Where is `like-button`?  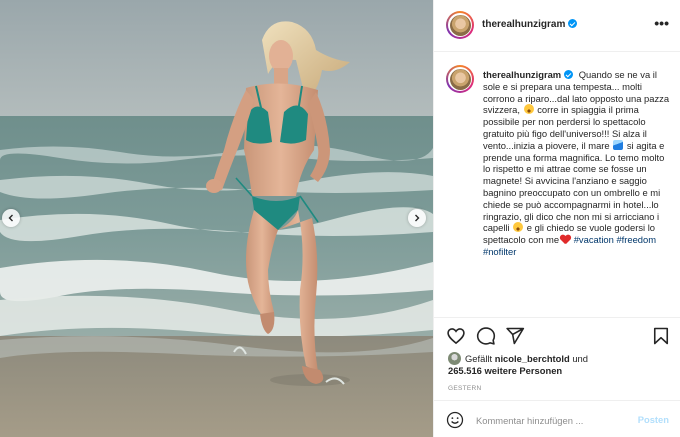
like-button is located at coordinates (456, 336).